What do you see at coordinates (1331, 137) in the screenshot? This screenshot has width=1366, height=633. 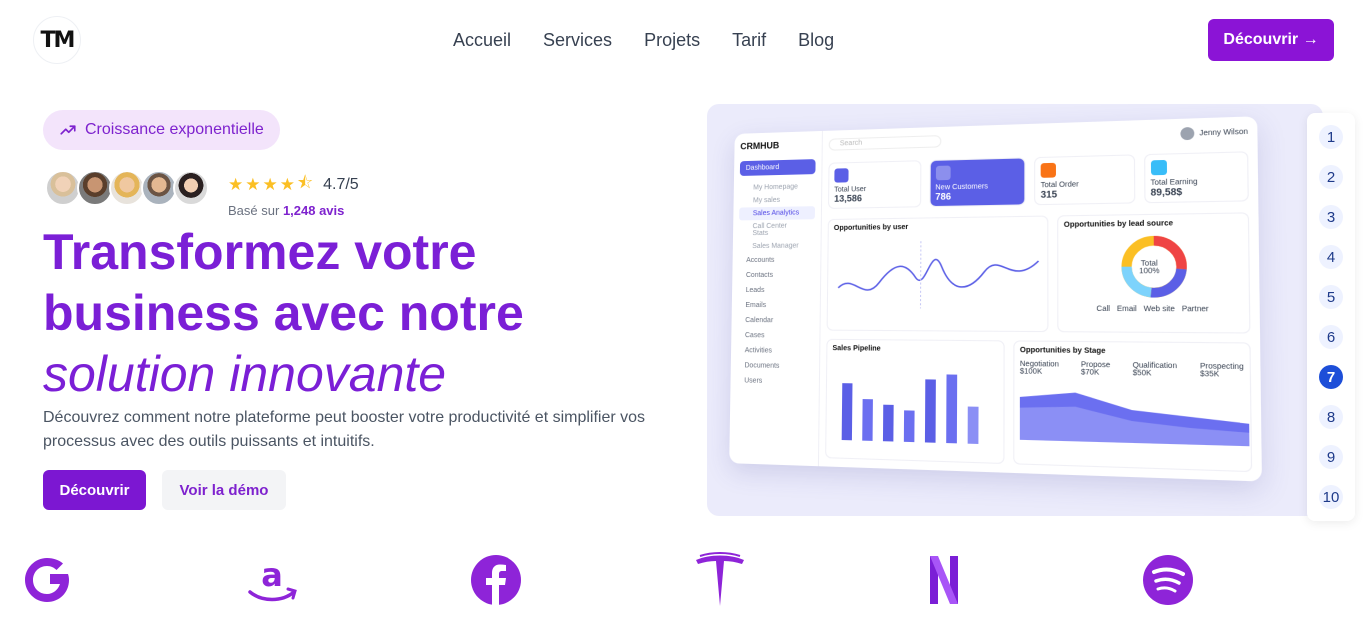 I see `page-button-1: 1` at bounding box center [1331, 137].